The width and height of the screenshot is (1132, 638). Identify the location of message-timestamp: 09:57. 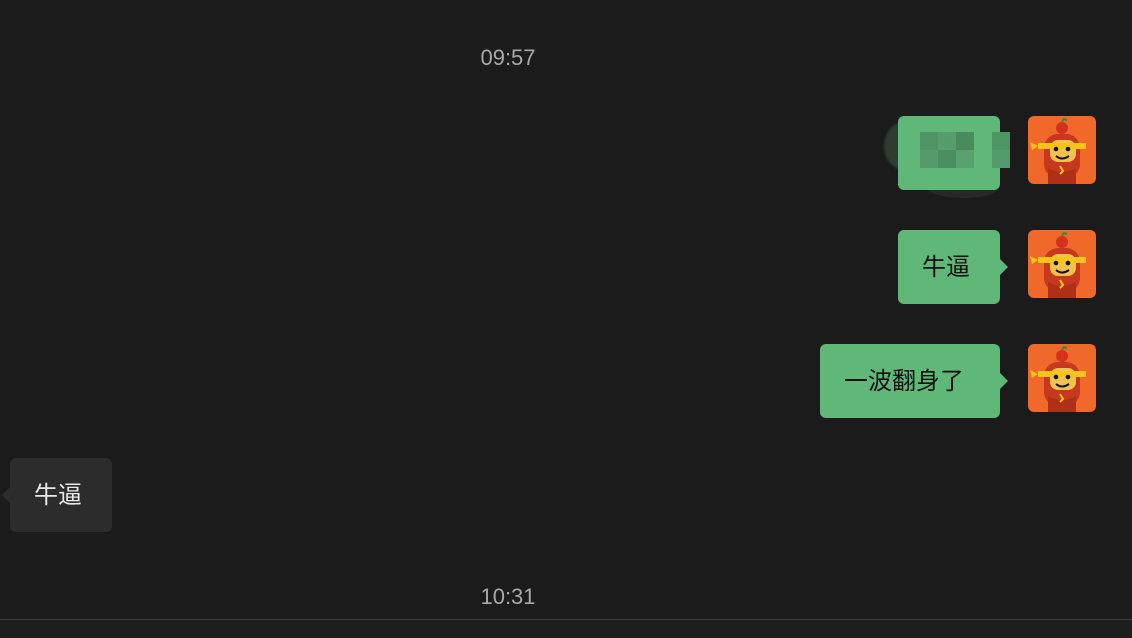
(508, 57).